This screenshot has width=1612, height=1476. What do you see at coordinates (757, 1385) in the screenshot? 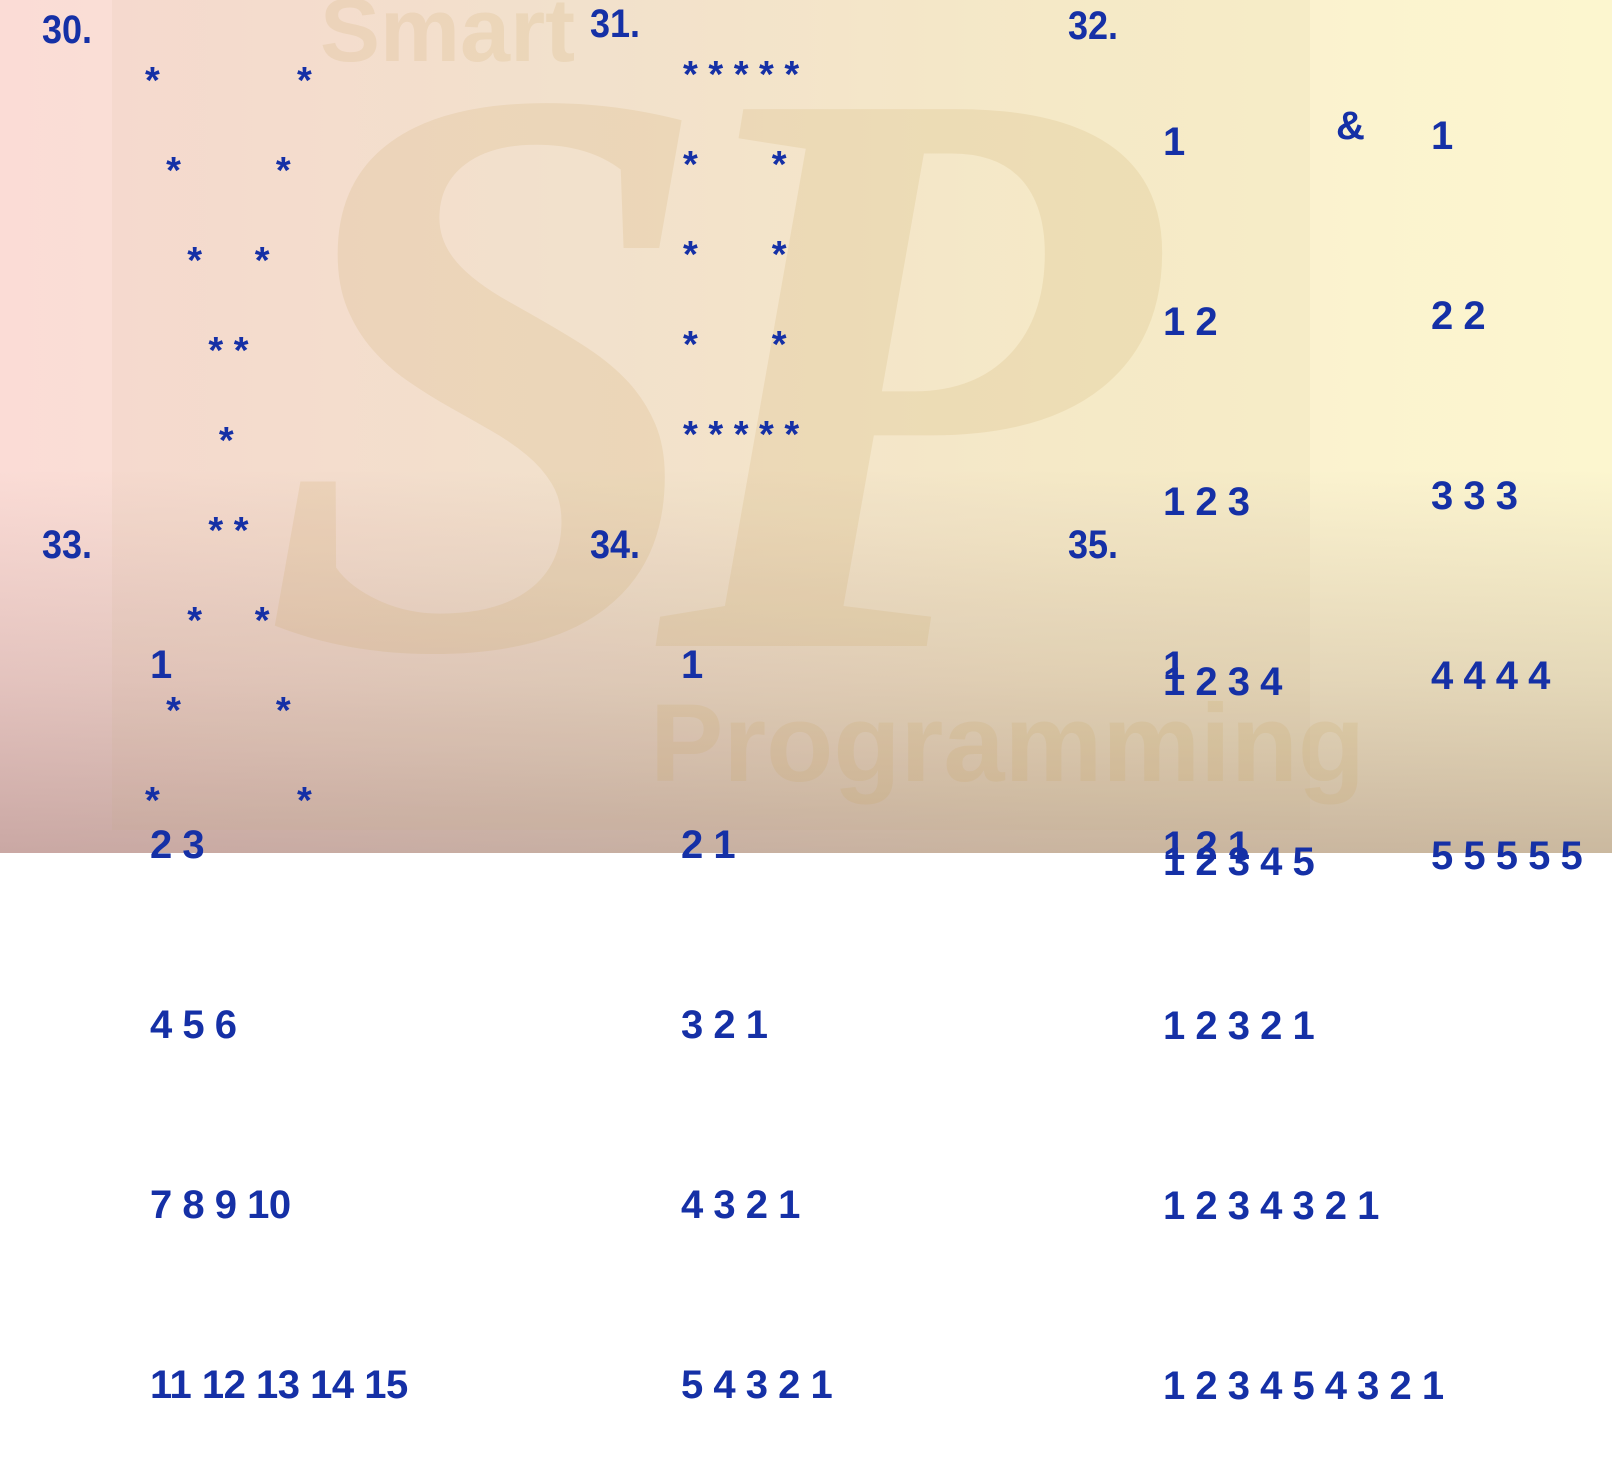
I see `pattern-row: 5 4 3 2 1` at bounding box center [757, 1385].